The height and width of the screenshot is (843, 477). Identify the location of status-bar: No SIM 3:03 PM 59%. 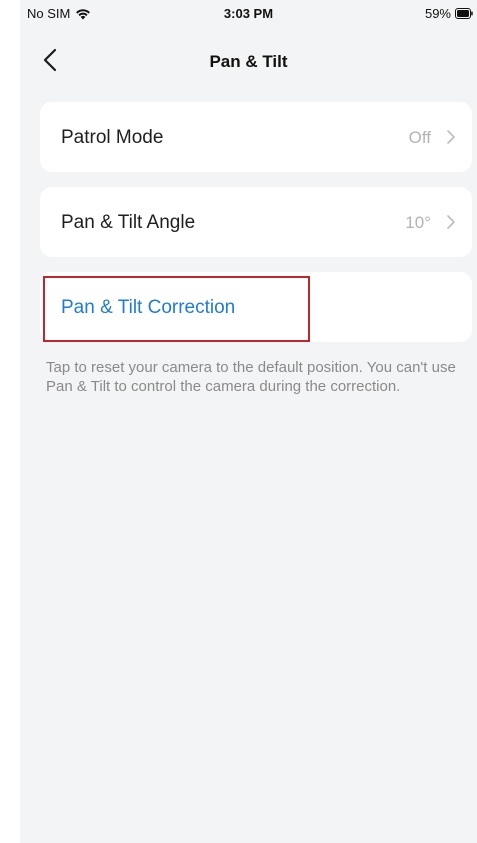
(248, 18).